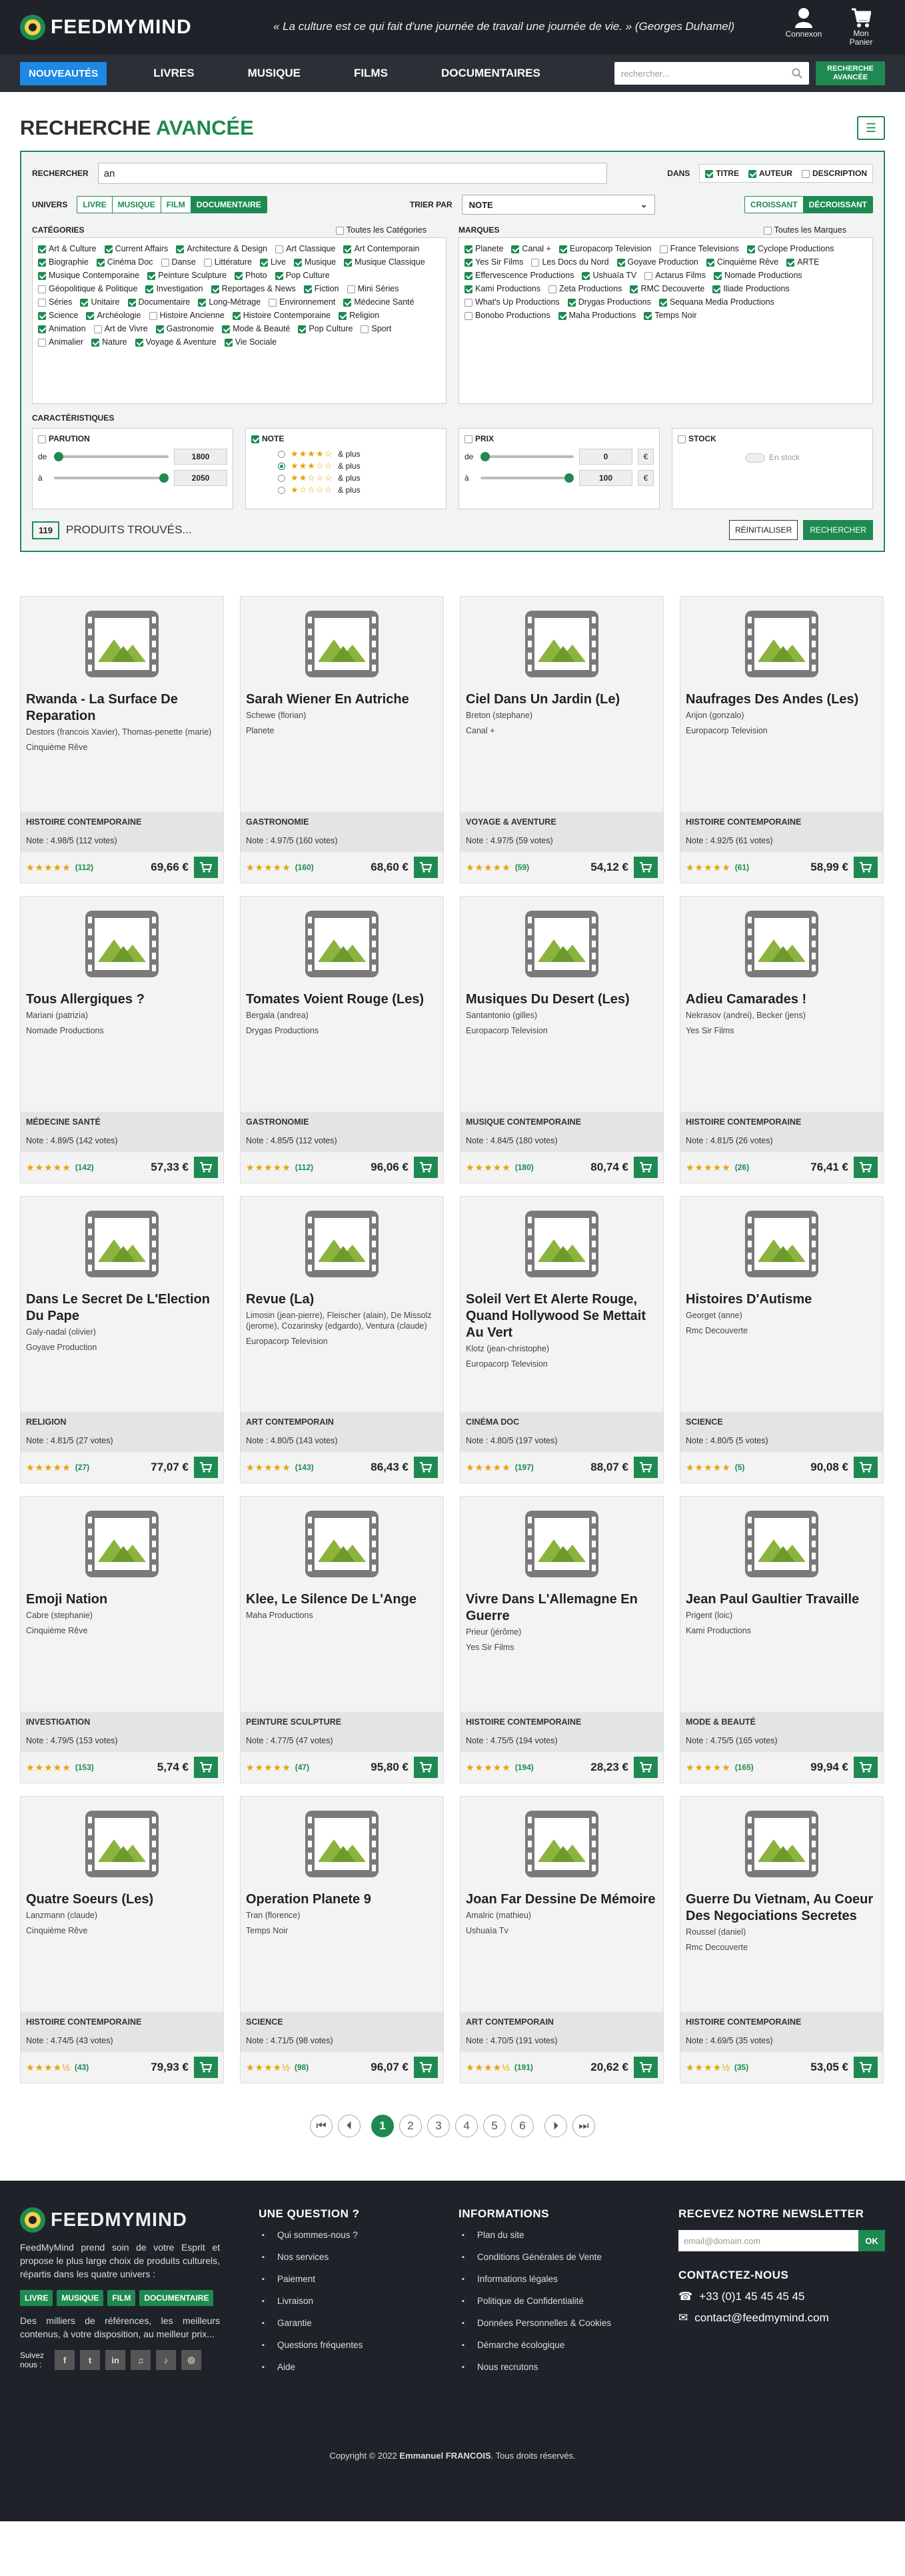 This screenshot has width=905, height=2576. What do you see at coordinates (609, 275) in the screenshot?
I see `filter-option: Ushuaïa TV` at bounding box center [609, 275].